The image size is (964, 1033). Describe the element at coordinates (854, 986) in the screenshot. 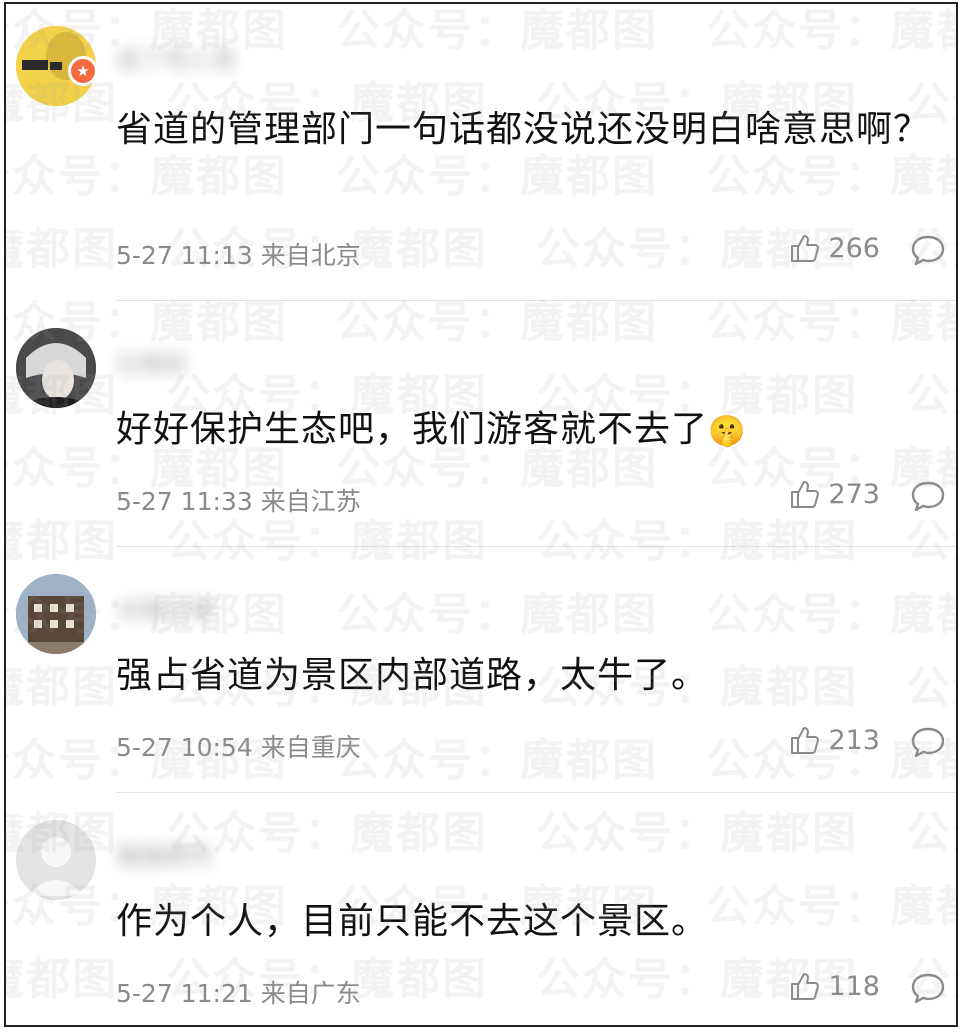

I see `like-count: 118` at that location.